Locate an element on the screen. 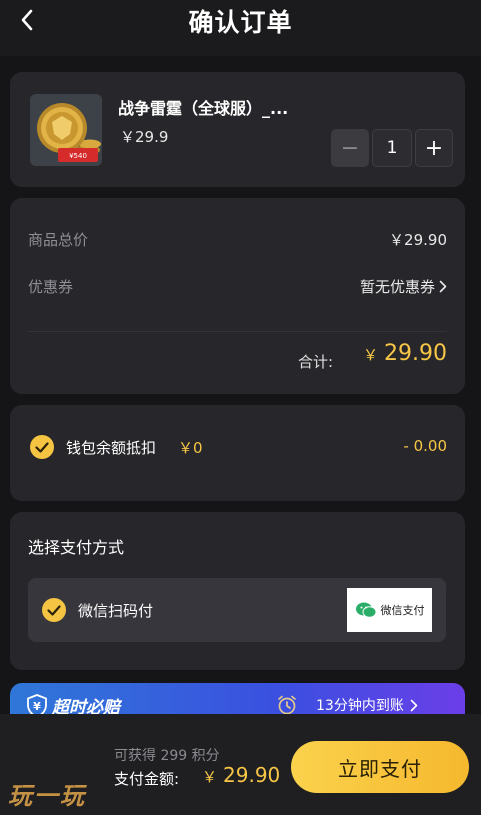  product-thumbnail: ¥540 is located at coordinates (66, 130).